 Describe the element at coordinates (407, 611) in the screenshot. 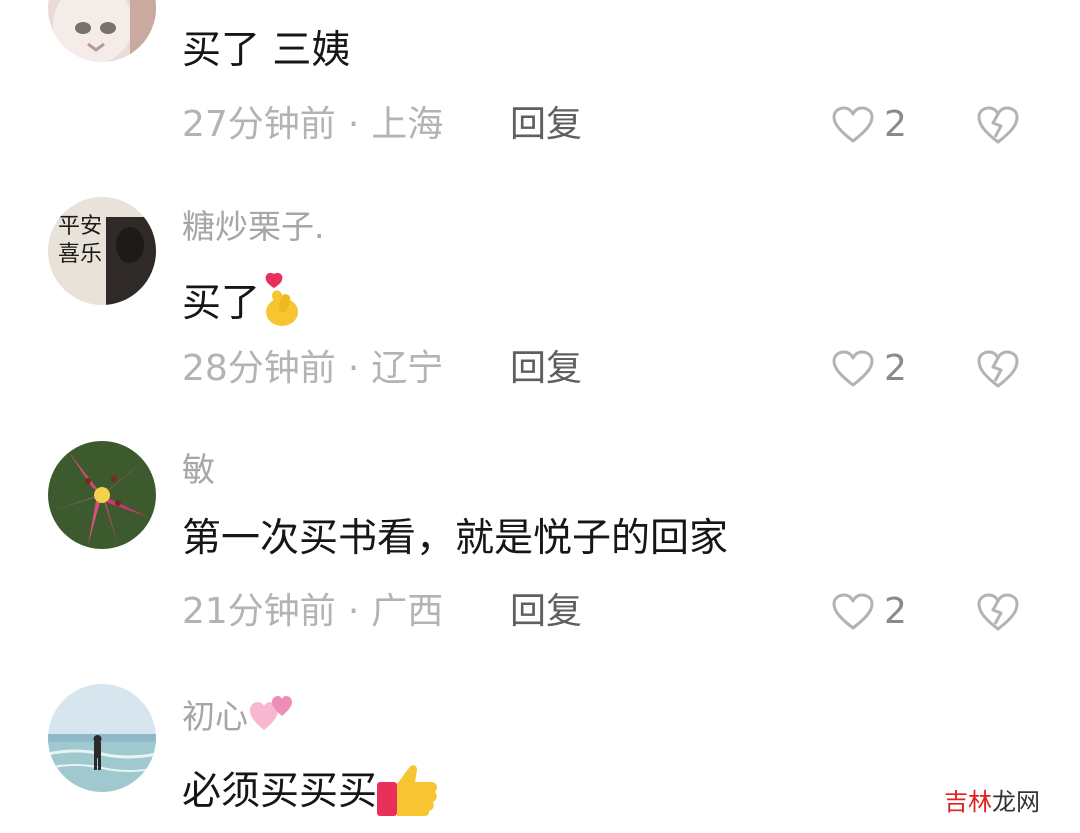

I see `comment-location: 广西` at that location.